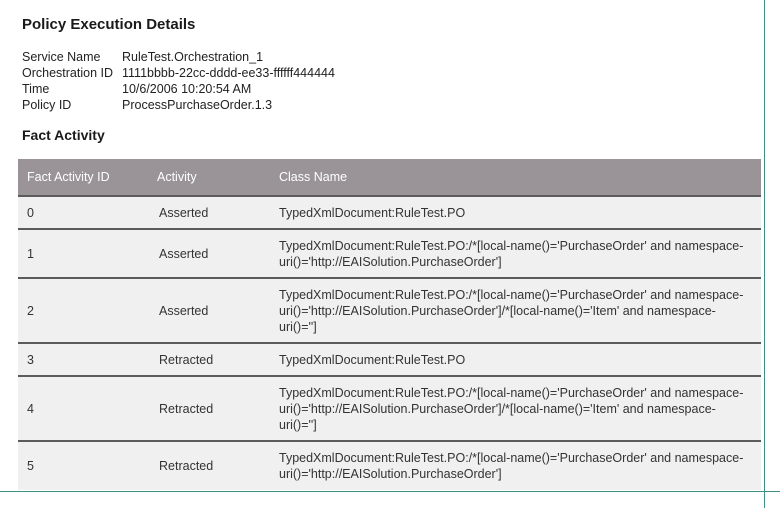 This screenshot has height=508, width=780. Describe the element at coordinates (764, 254) in the screenshot. I see `frame-border-right` at that location.